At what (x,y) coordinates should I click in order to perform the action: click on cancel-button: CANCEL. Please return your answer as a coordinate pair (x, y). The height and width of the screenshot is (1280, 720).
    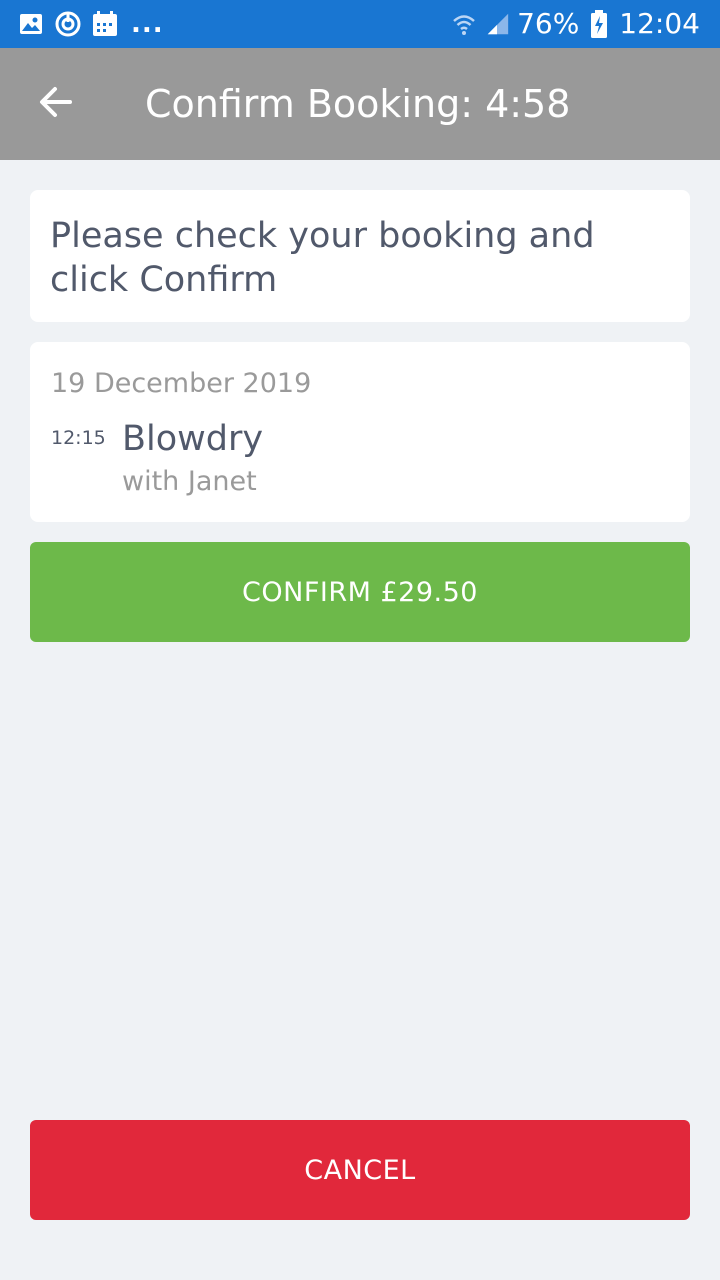
    Looking at the image, I should click on (360, 1170).